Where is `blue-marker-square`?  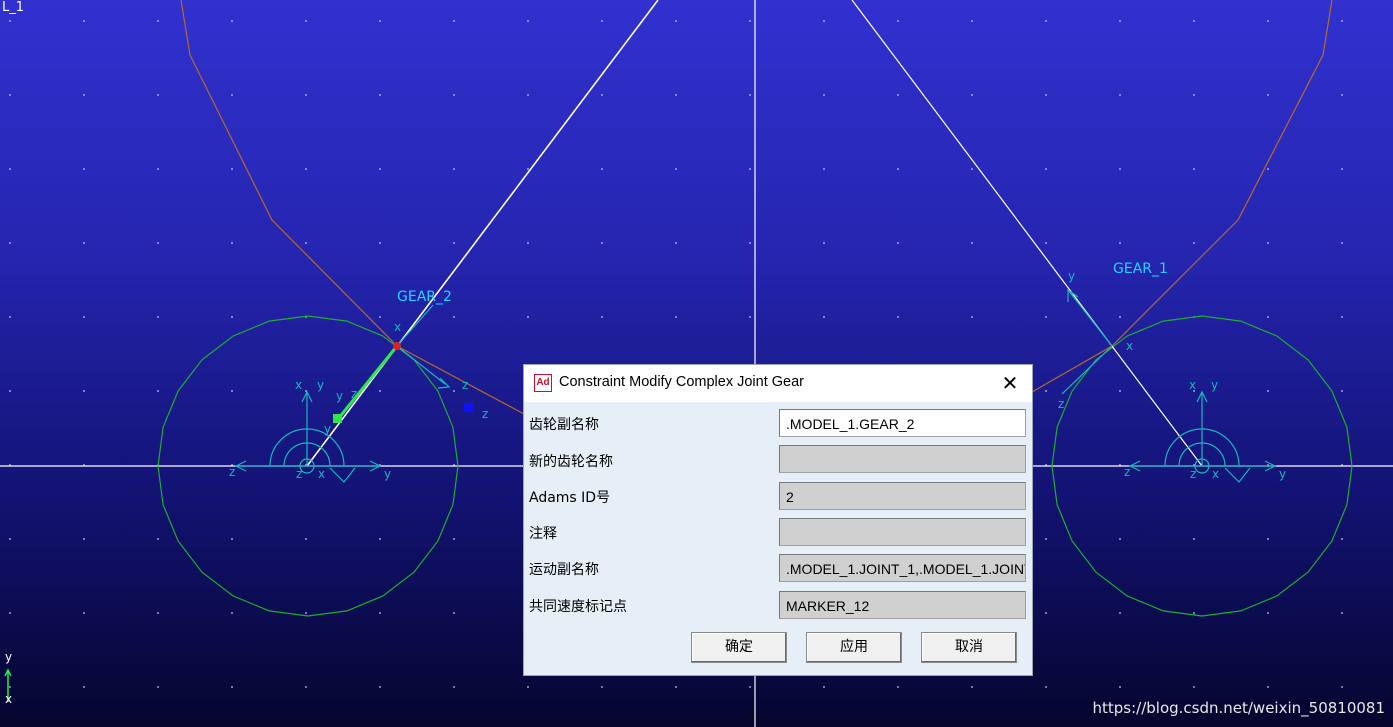
blue-marker-square is located at coordinates (468, 407).